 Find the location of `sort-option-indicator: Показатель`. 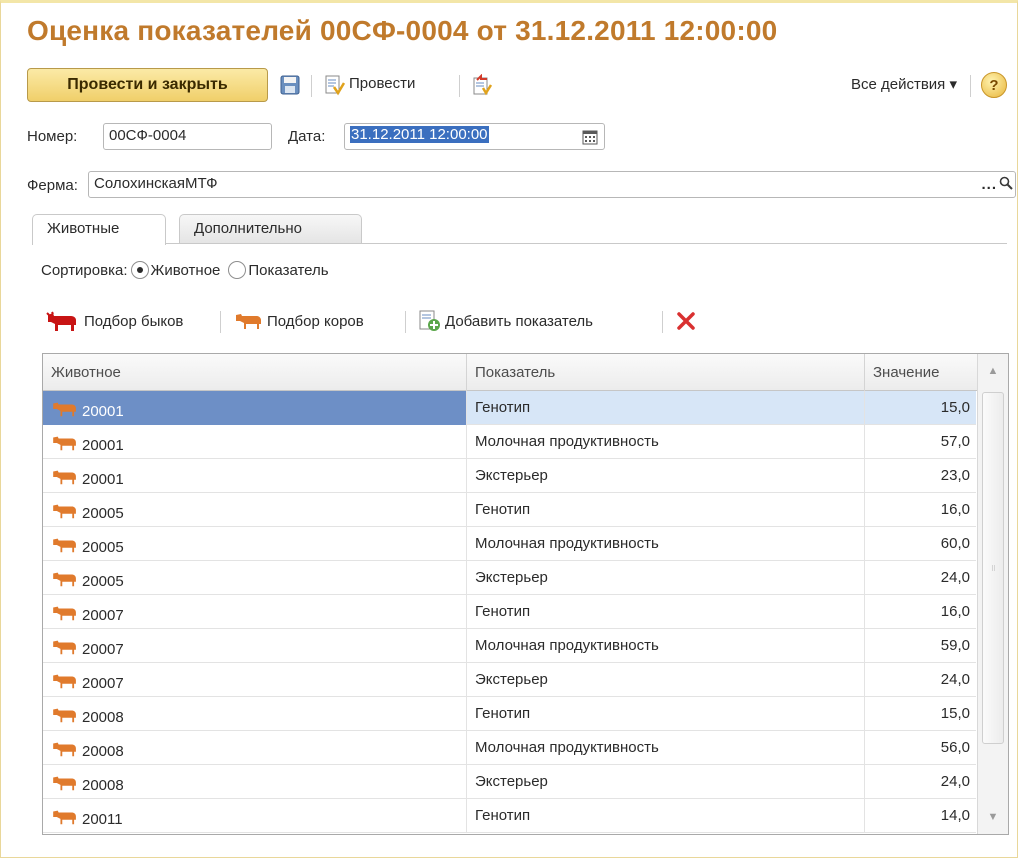

sort-option-indicator: Показатель is located at coordinates (288, 270).